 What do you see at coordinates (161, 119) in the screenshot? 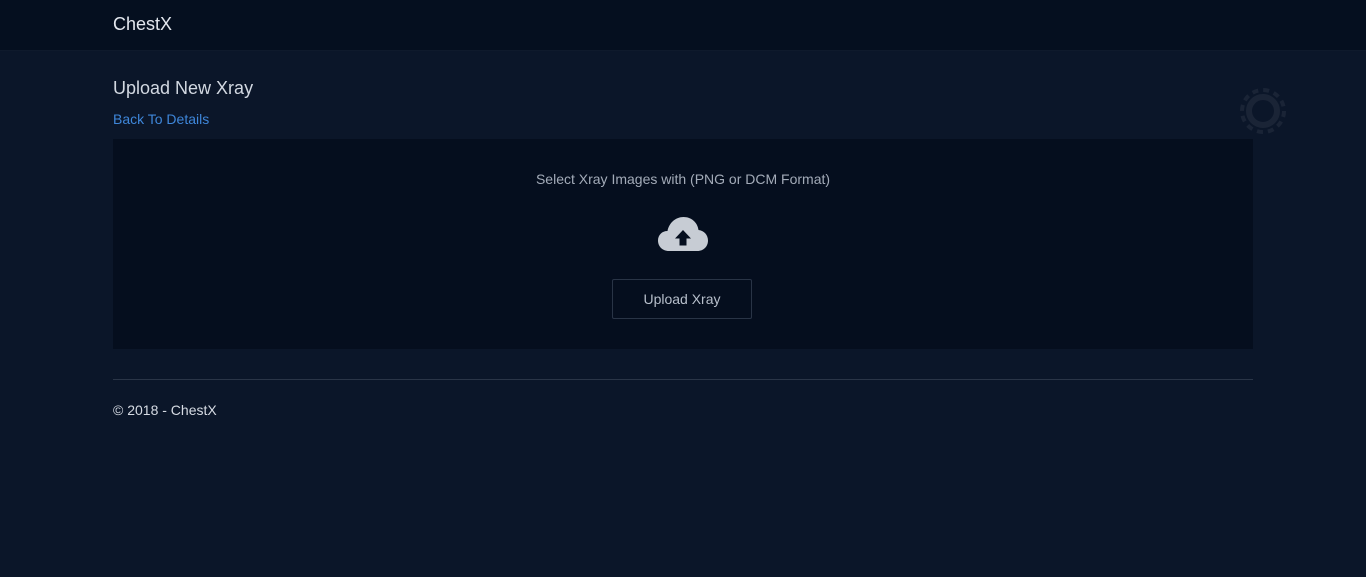
I see `back-to-details-link: Back To Details` at bounding box center [161, 119].